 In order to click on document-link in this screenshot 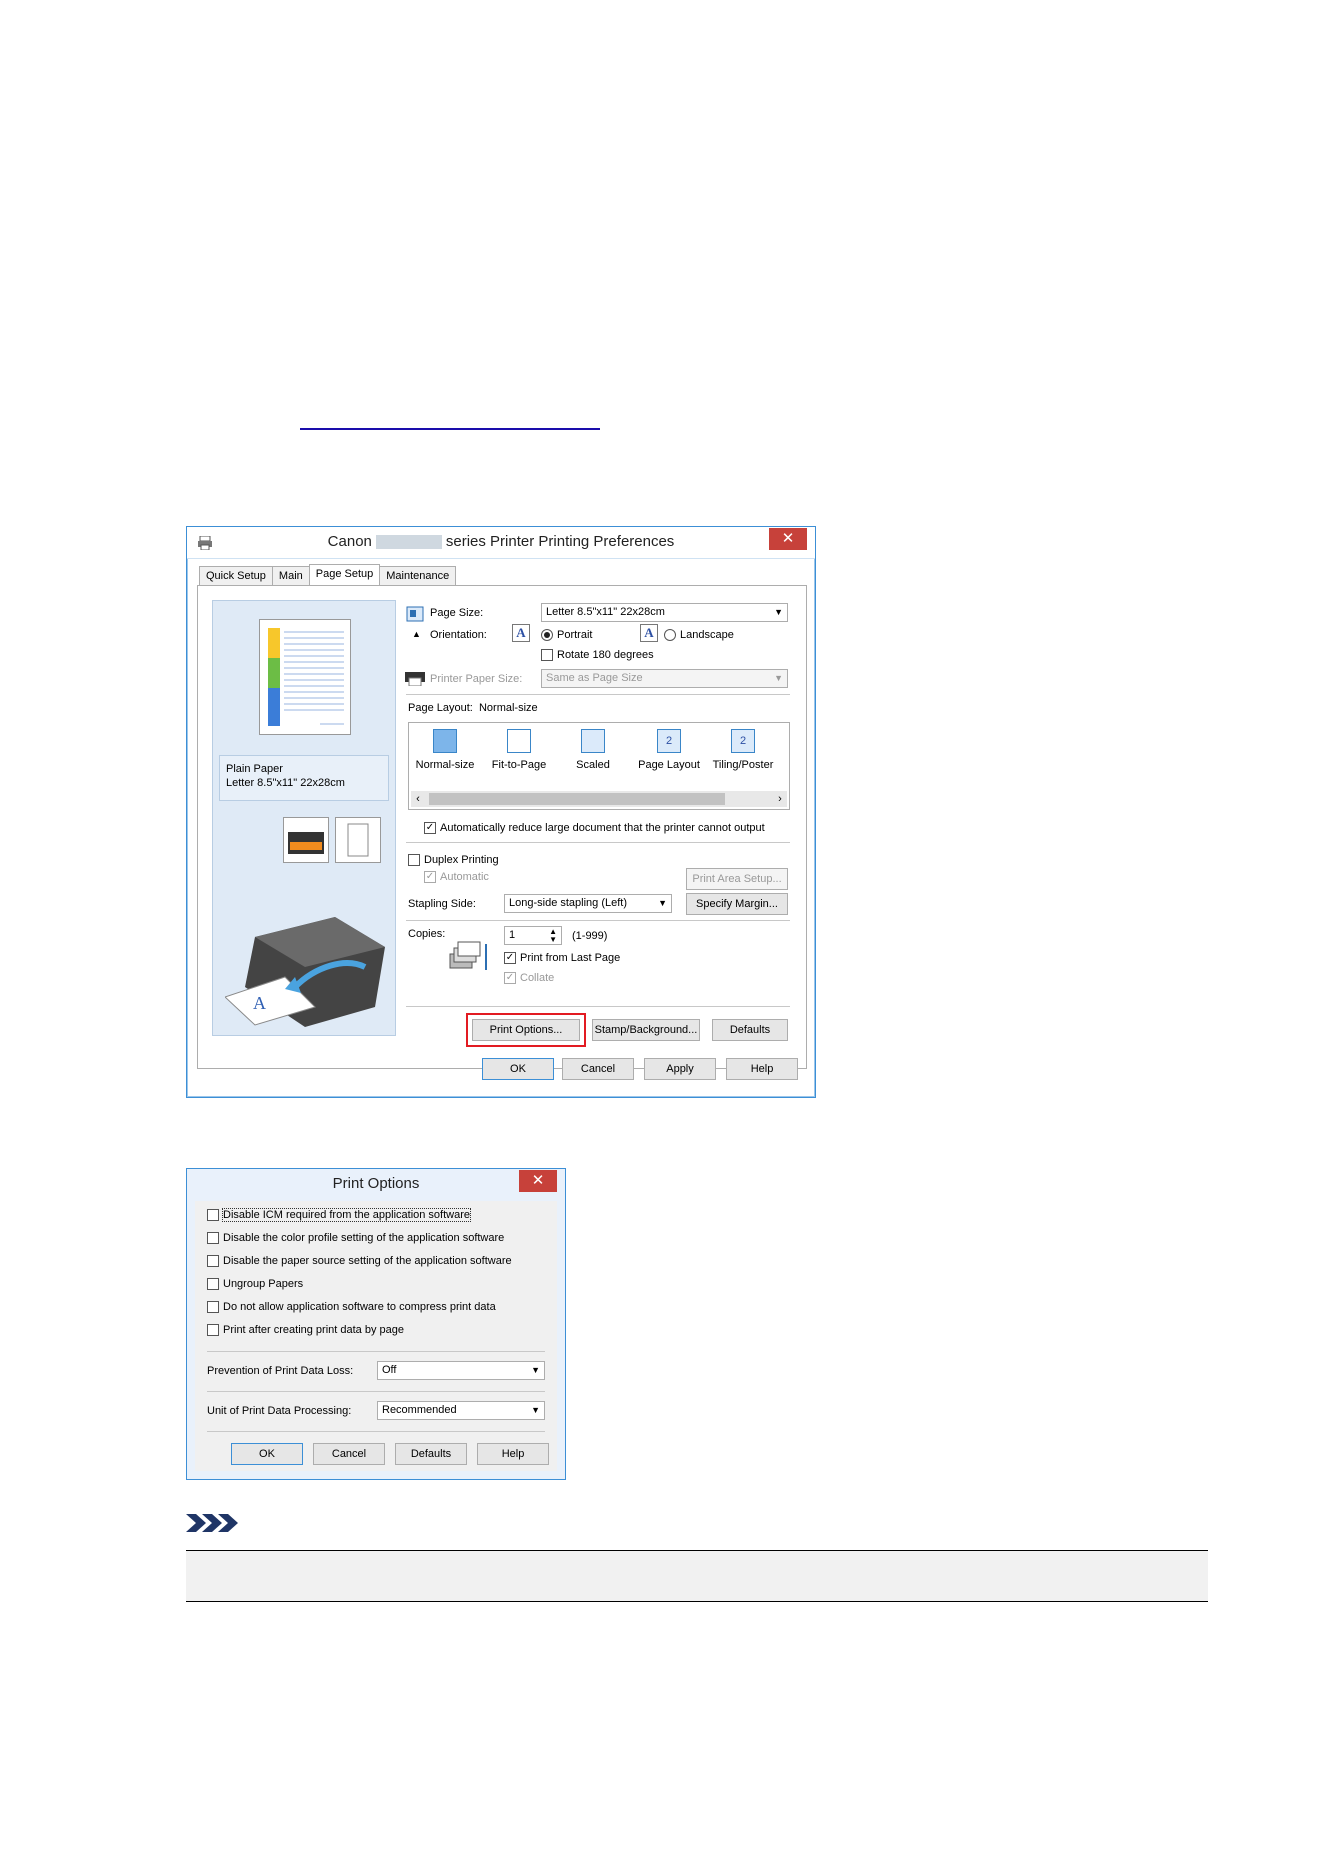, I will do `click(450, 419)`.